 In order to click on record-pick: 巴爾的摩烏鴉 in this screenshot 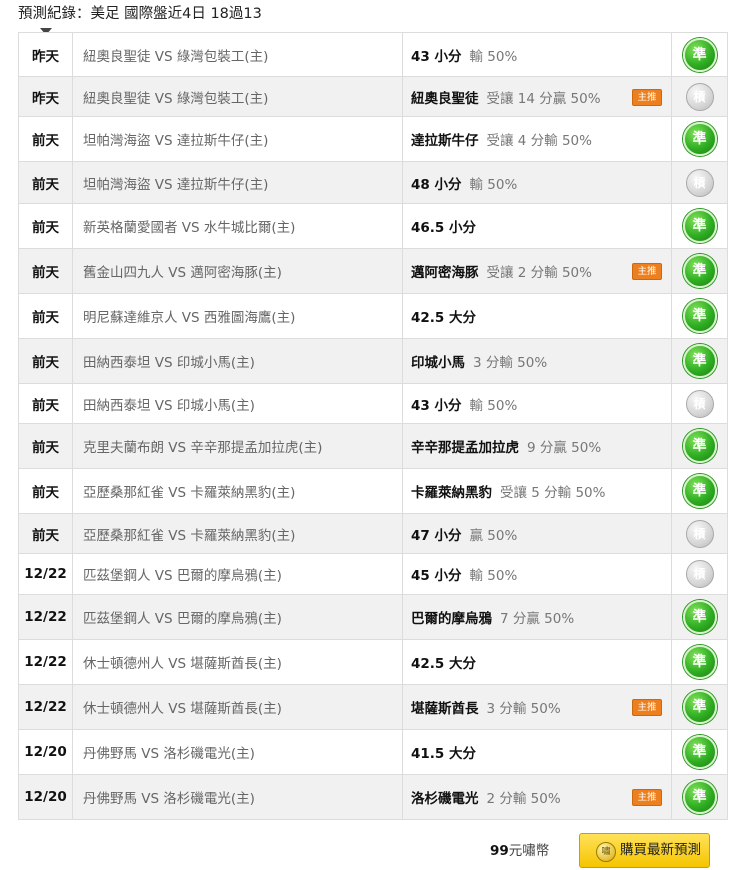, I will do `click(451, 619)`.